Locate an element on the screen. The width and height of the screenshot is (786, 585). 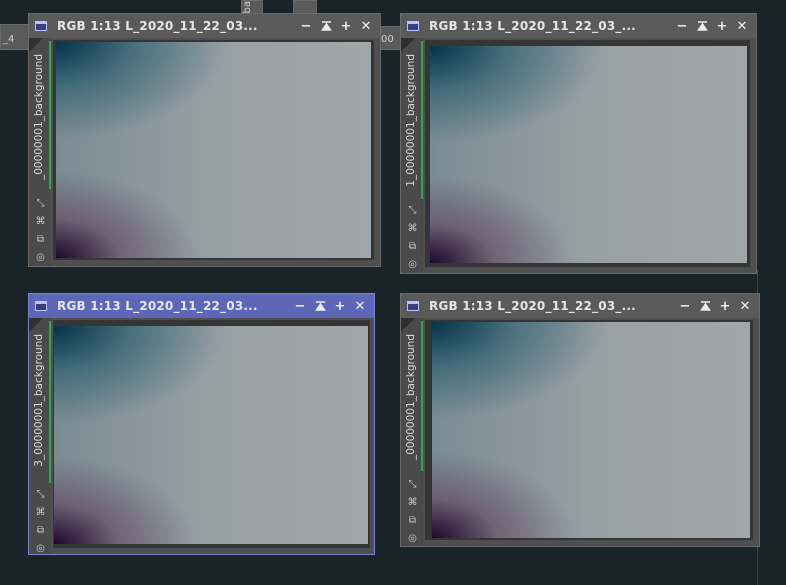
side-strip: 1_00000001_background ⤡ ⌘ ⧉ ◎ is located at coordinates (412, 155).